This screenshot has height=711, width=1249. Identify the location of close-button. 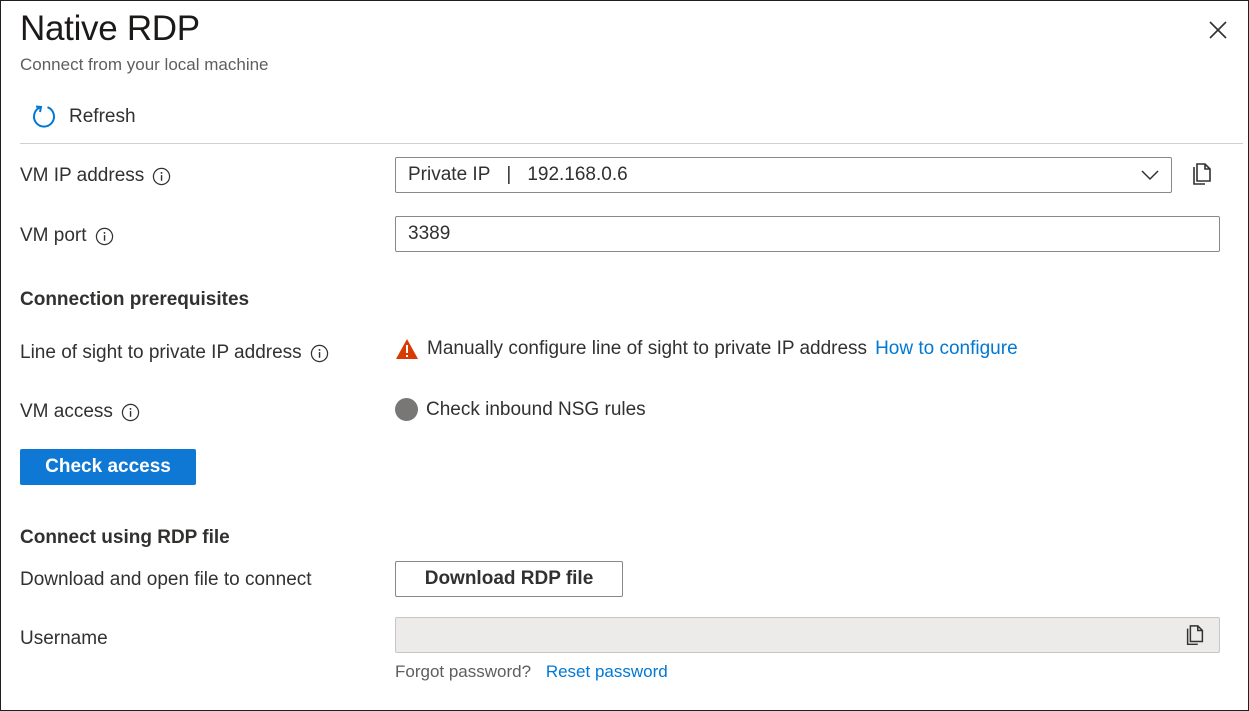
(1218, 30).